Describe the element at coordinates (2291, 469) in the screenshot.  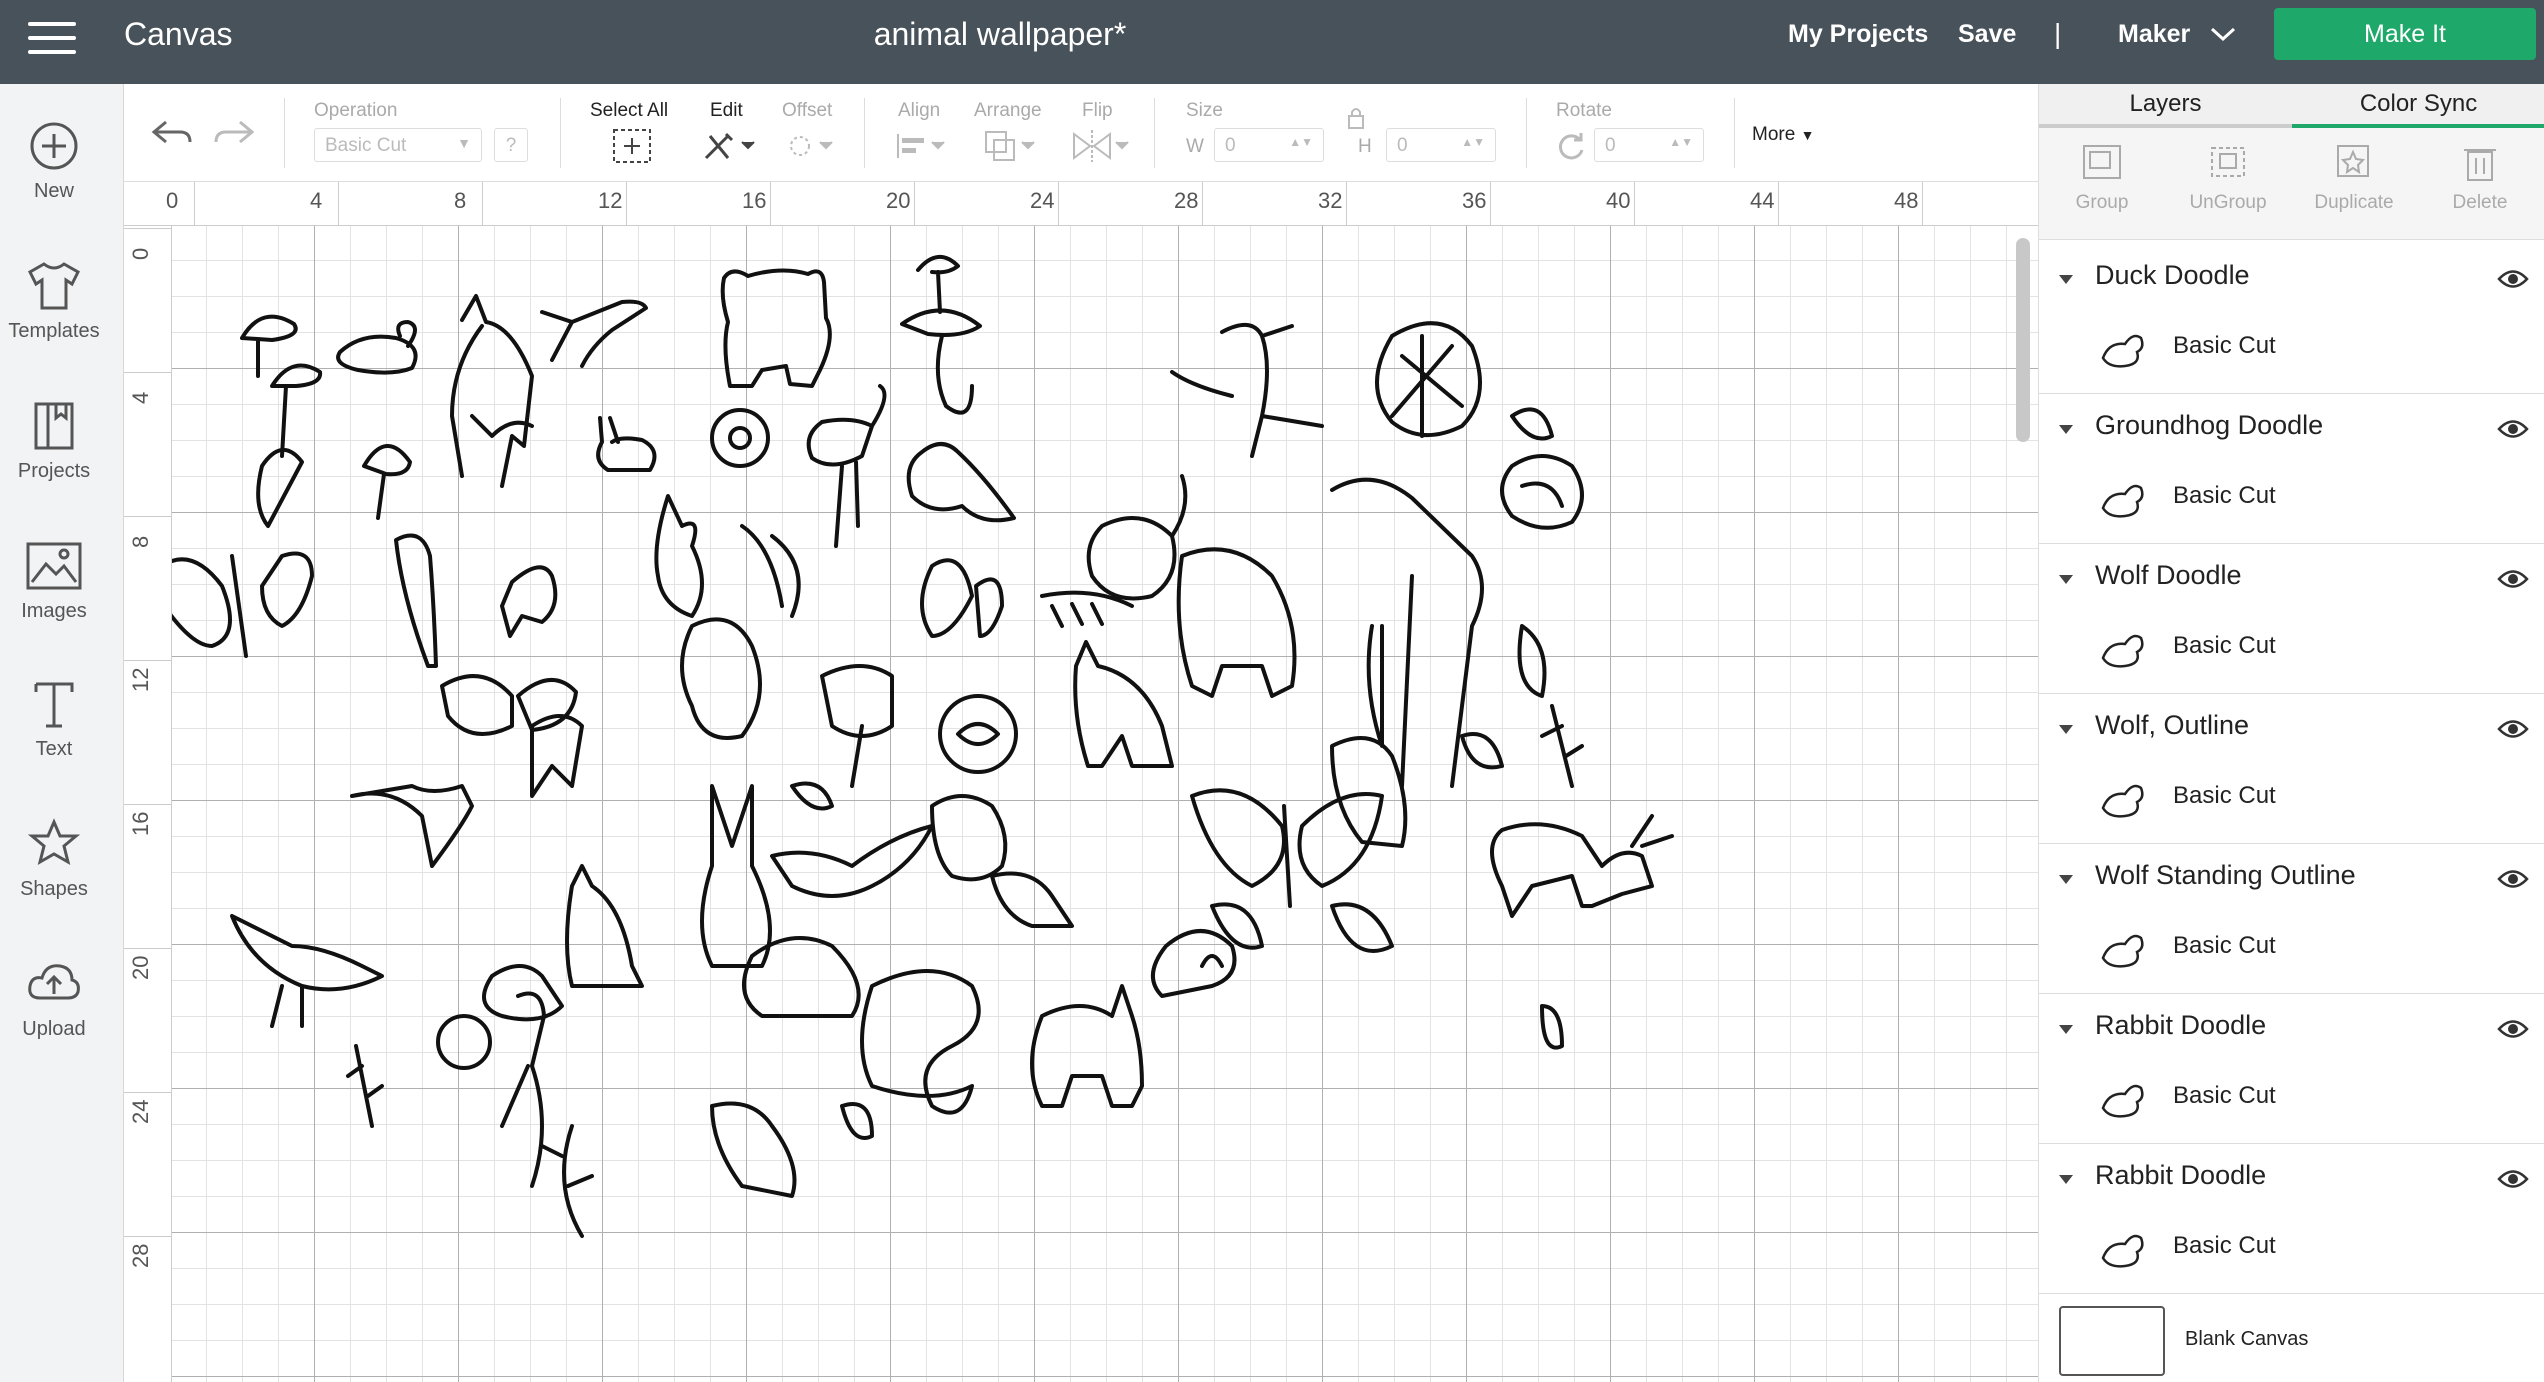
I see `layer-row: Groundhog Doodle Basic Cut` at that location.